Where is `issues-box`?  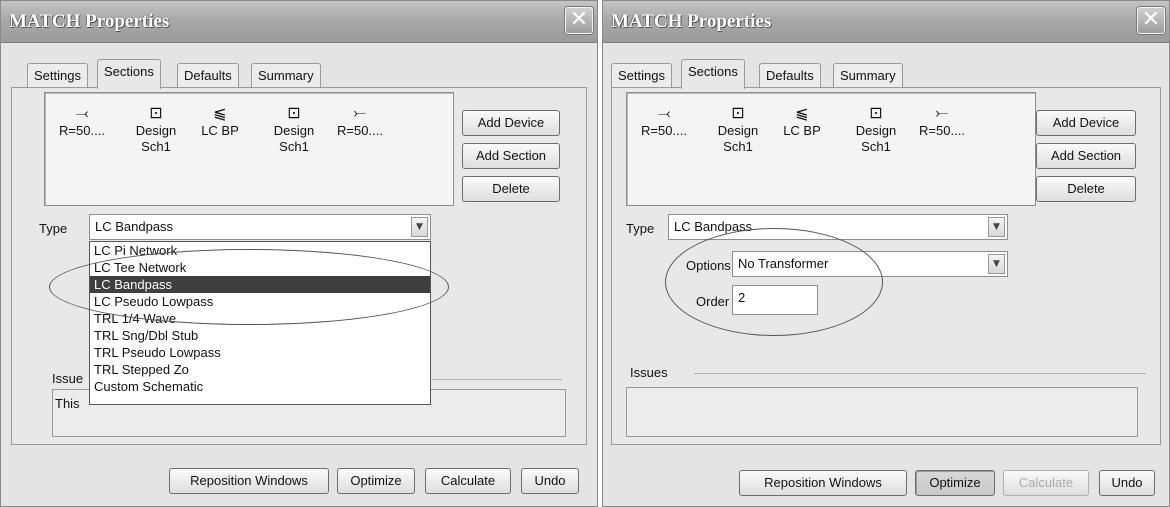 issues-box is located at coordinates (882, 412).